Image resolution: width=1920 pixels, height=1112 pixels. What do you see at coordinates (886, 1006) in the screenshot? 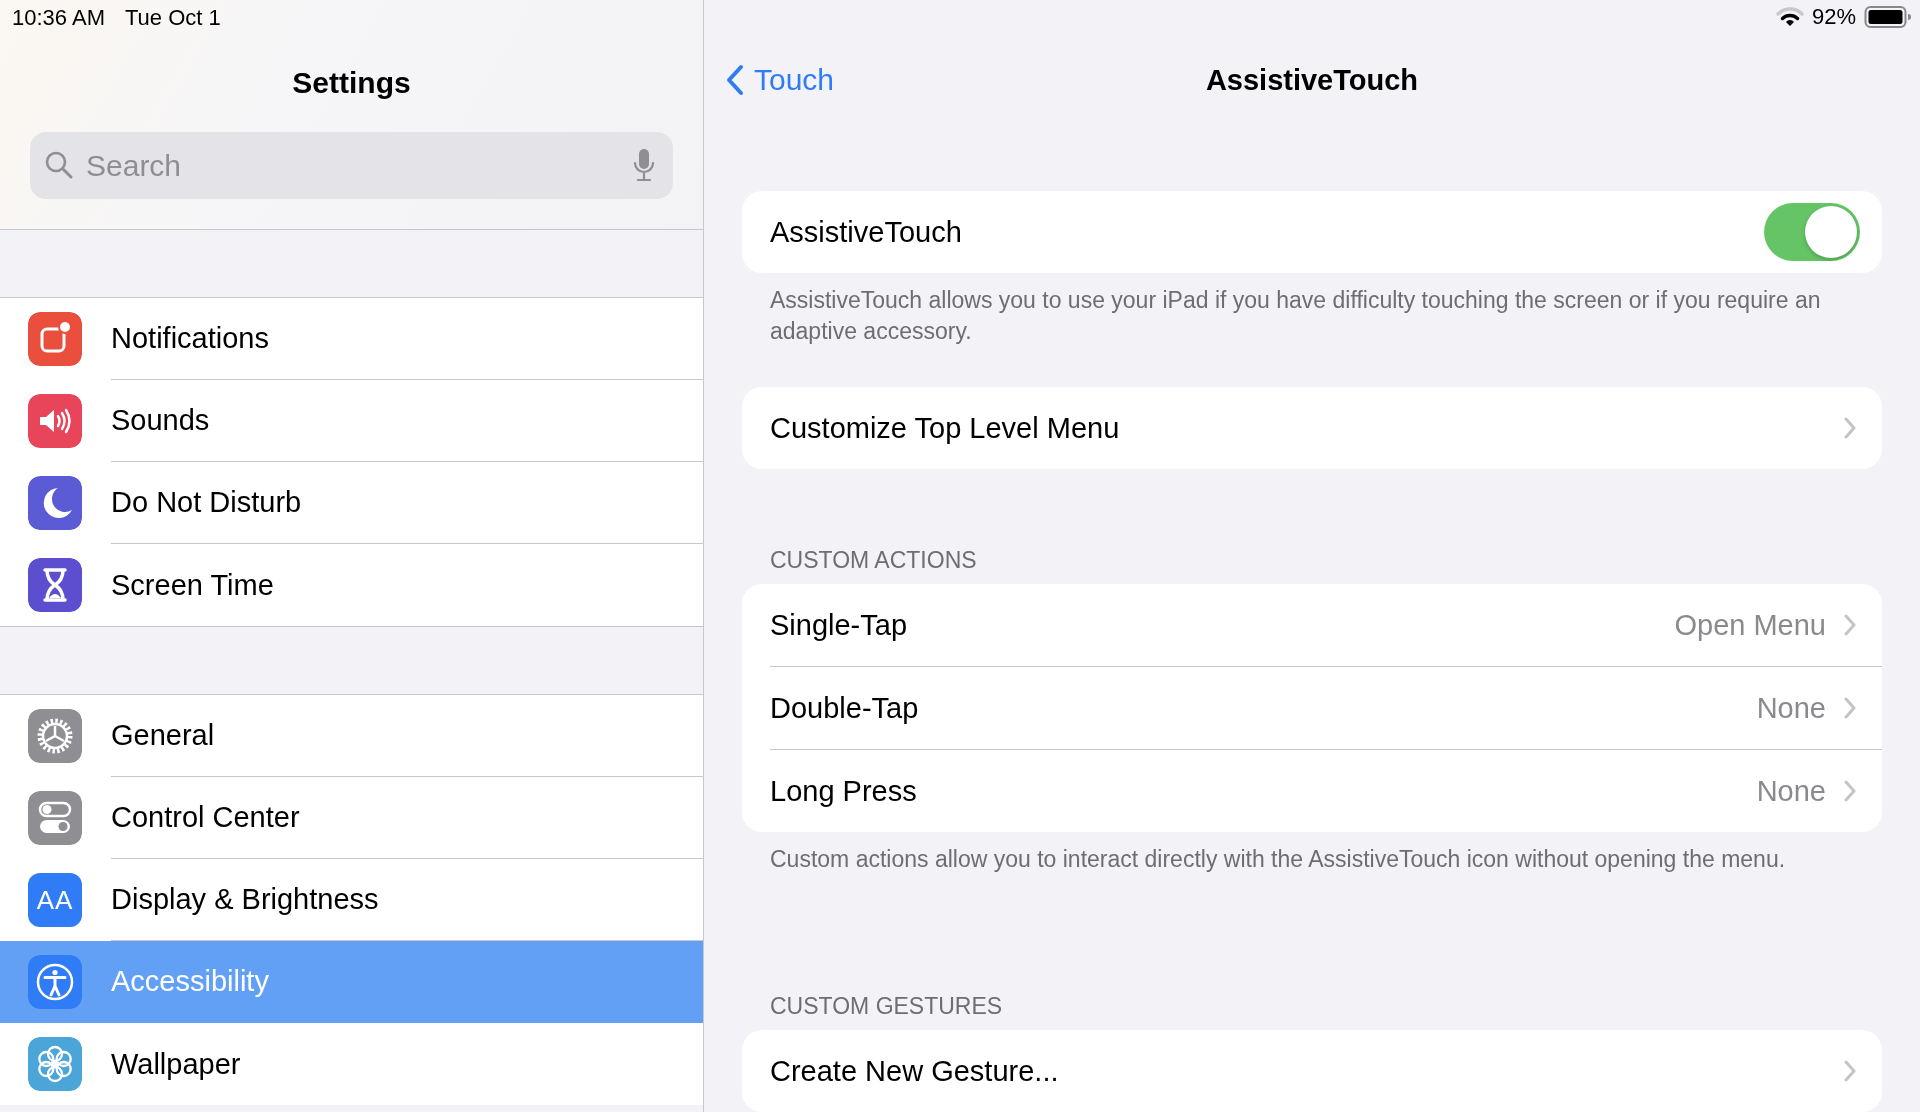
I see `section-header: CUSTOM GESTURES` at bounding box center [886, 1006].